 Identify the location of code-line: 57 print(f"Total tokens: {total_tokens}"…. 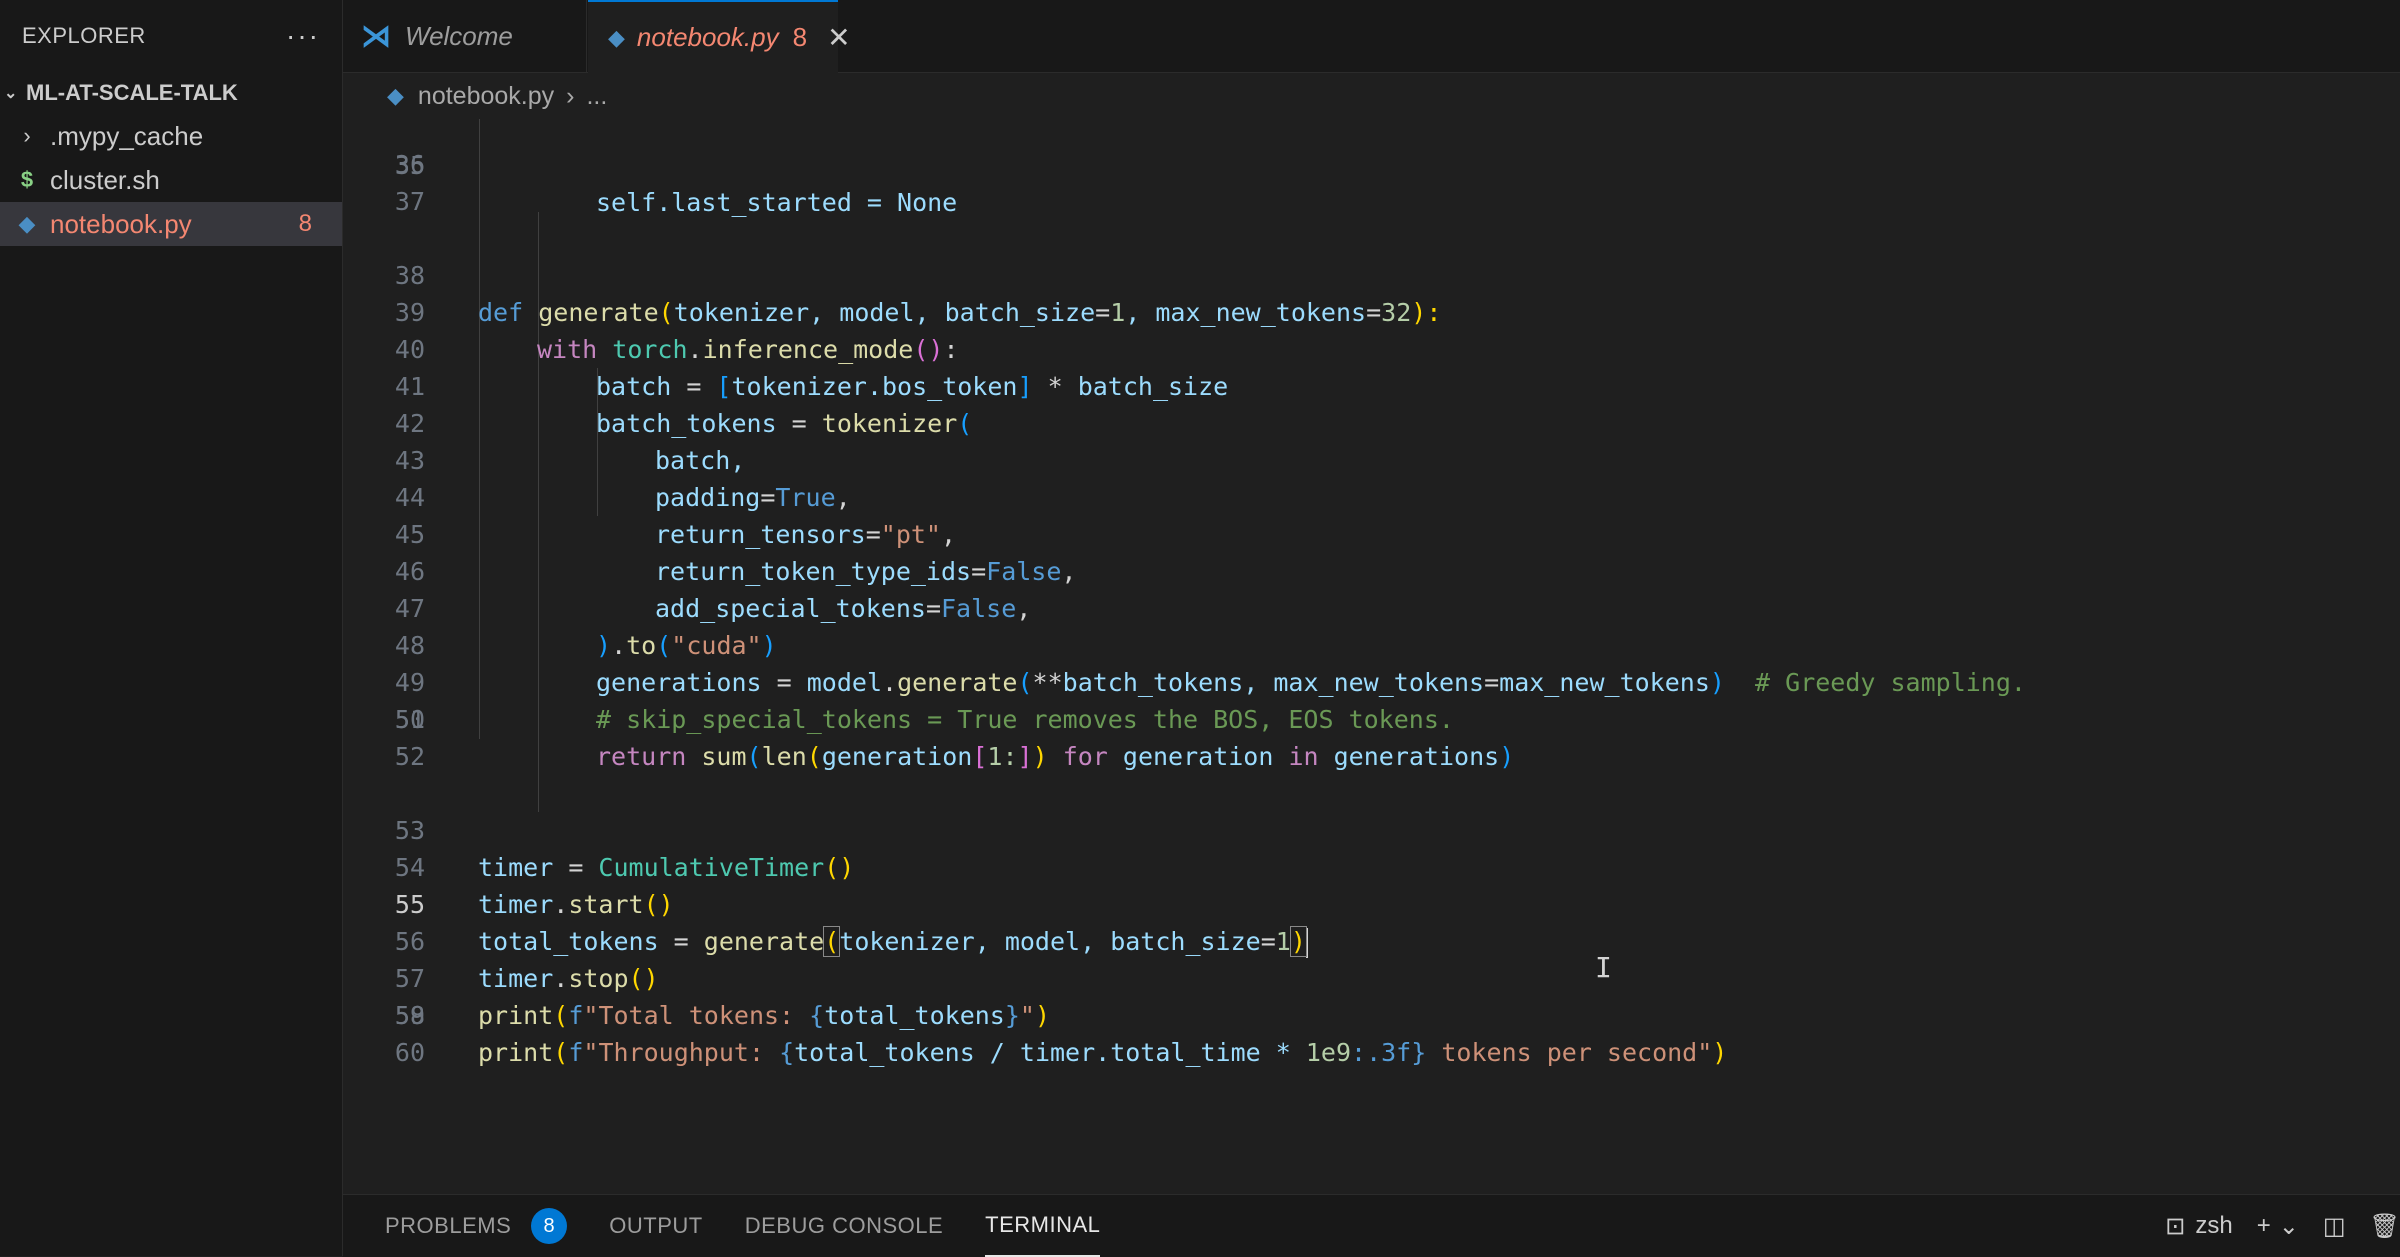
(1371, 976).